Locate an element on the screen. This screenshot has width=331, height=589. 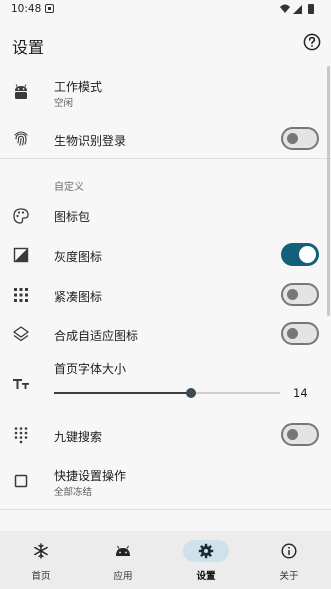
bottom-navigation: 首页 应用 设置 关于 is located at coordinates (165, 560).